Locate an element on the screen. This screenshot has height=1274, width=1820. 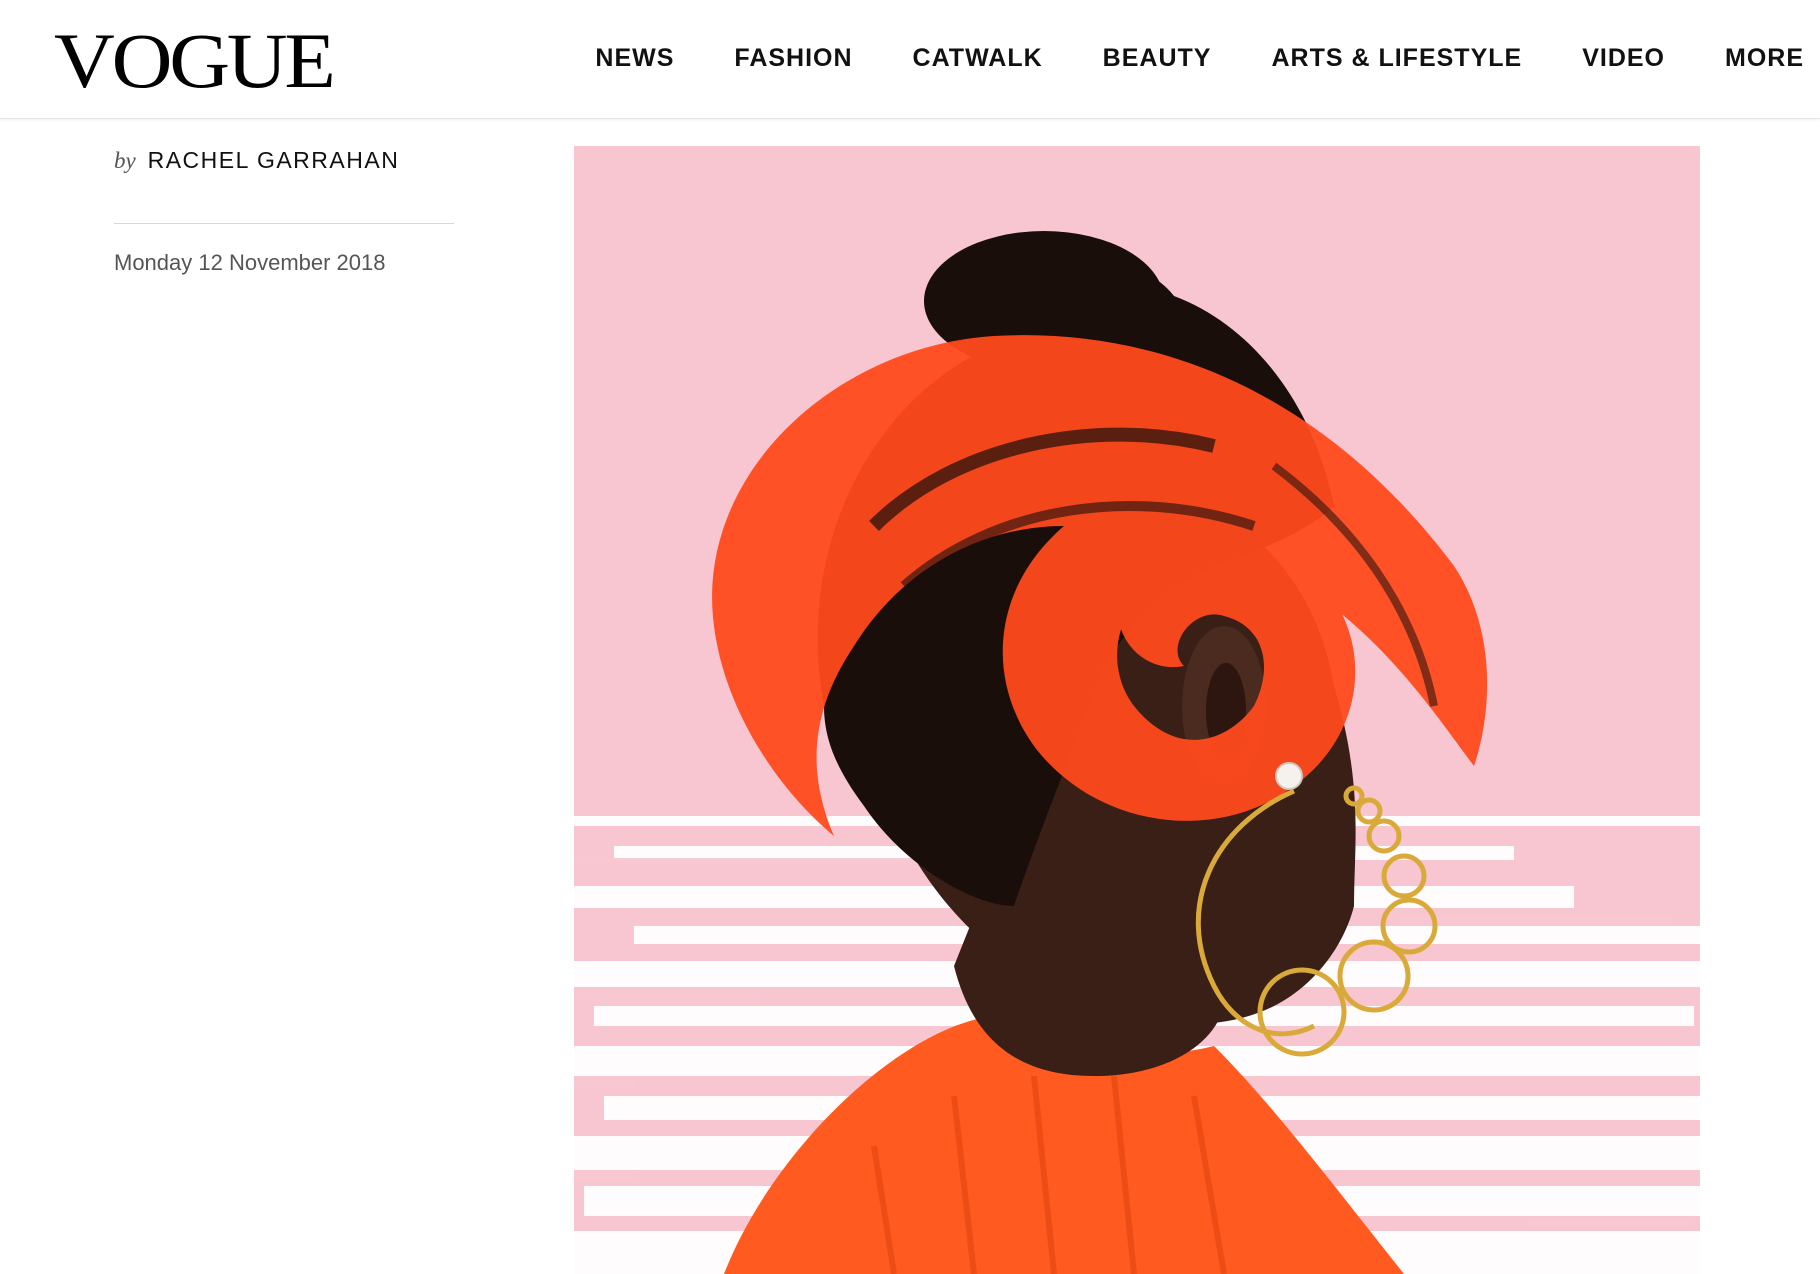
byline-prefix: by is located at coordinates (125, 160).